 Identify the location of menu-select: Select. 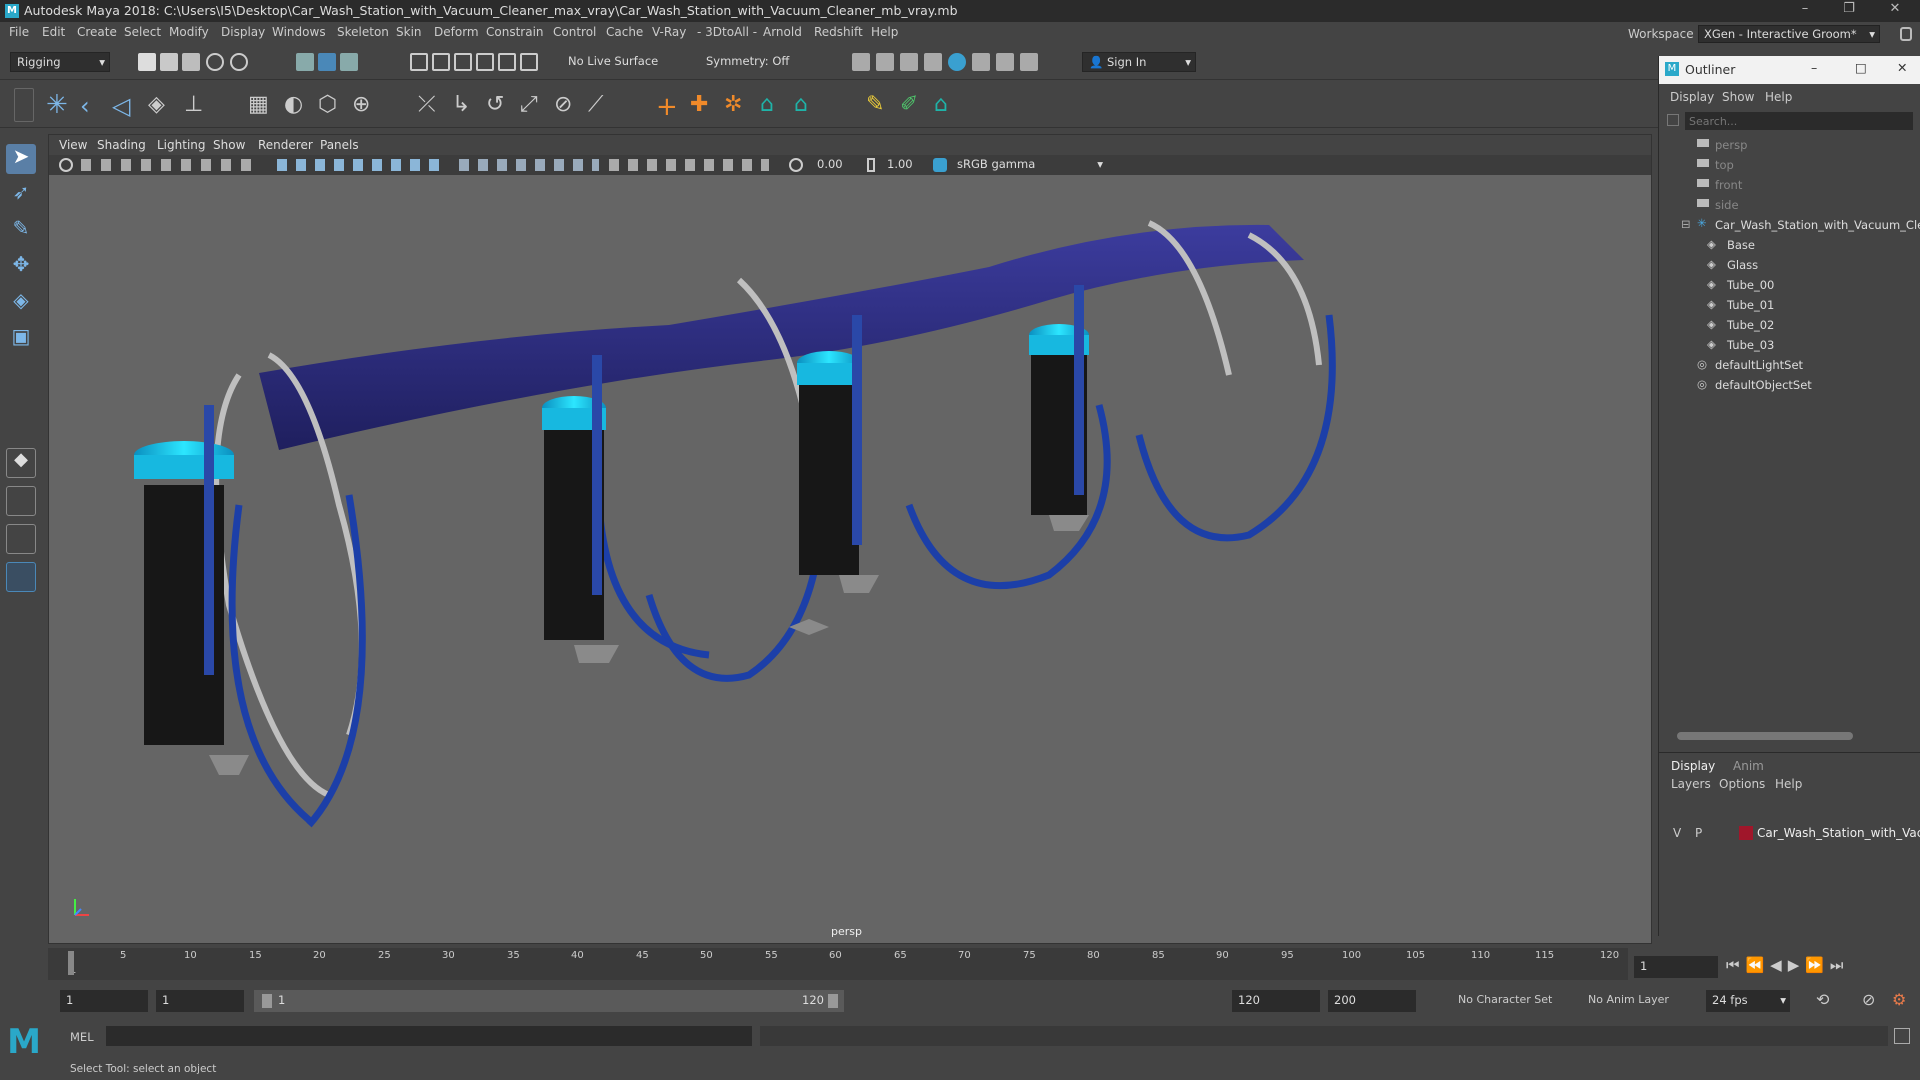
(142, 32).